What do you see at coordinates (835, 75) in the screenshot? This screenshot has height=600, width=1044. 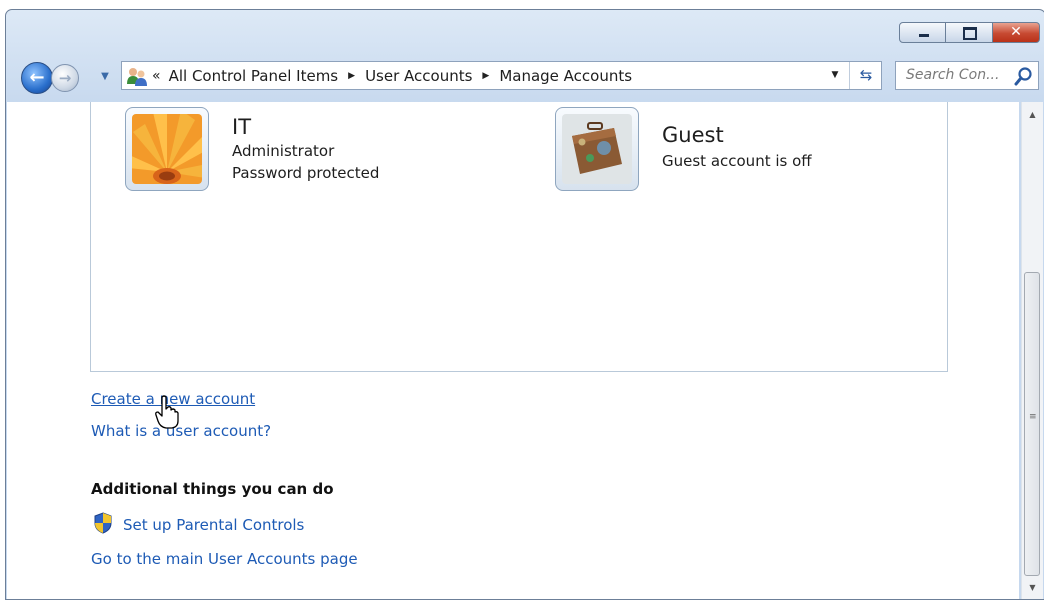 I see `address-dropdown-icon: ▼` at bounding box center [835, 75].